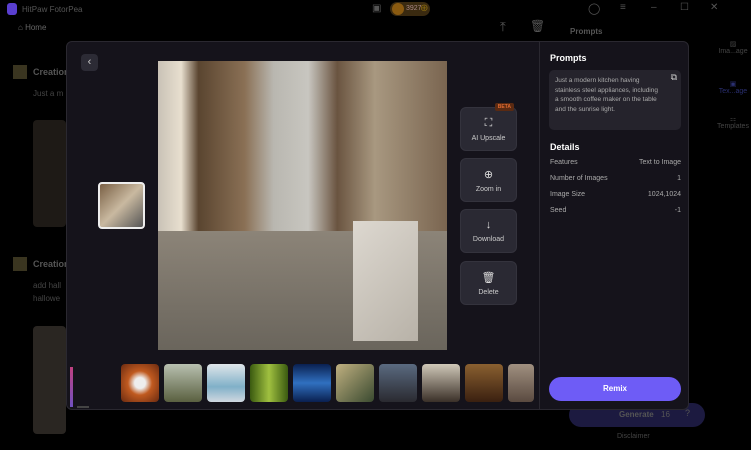  What do you see at coordinates (503, 27) in the screenshot?
I see `upload-icon: ⤒` at bounding box center [503, 27].